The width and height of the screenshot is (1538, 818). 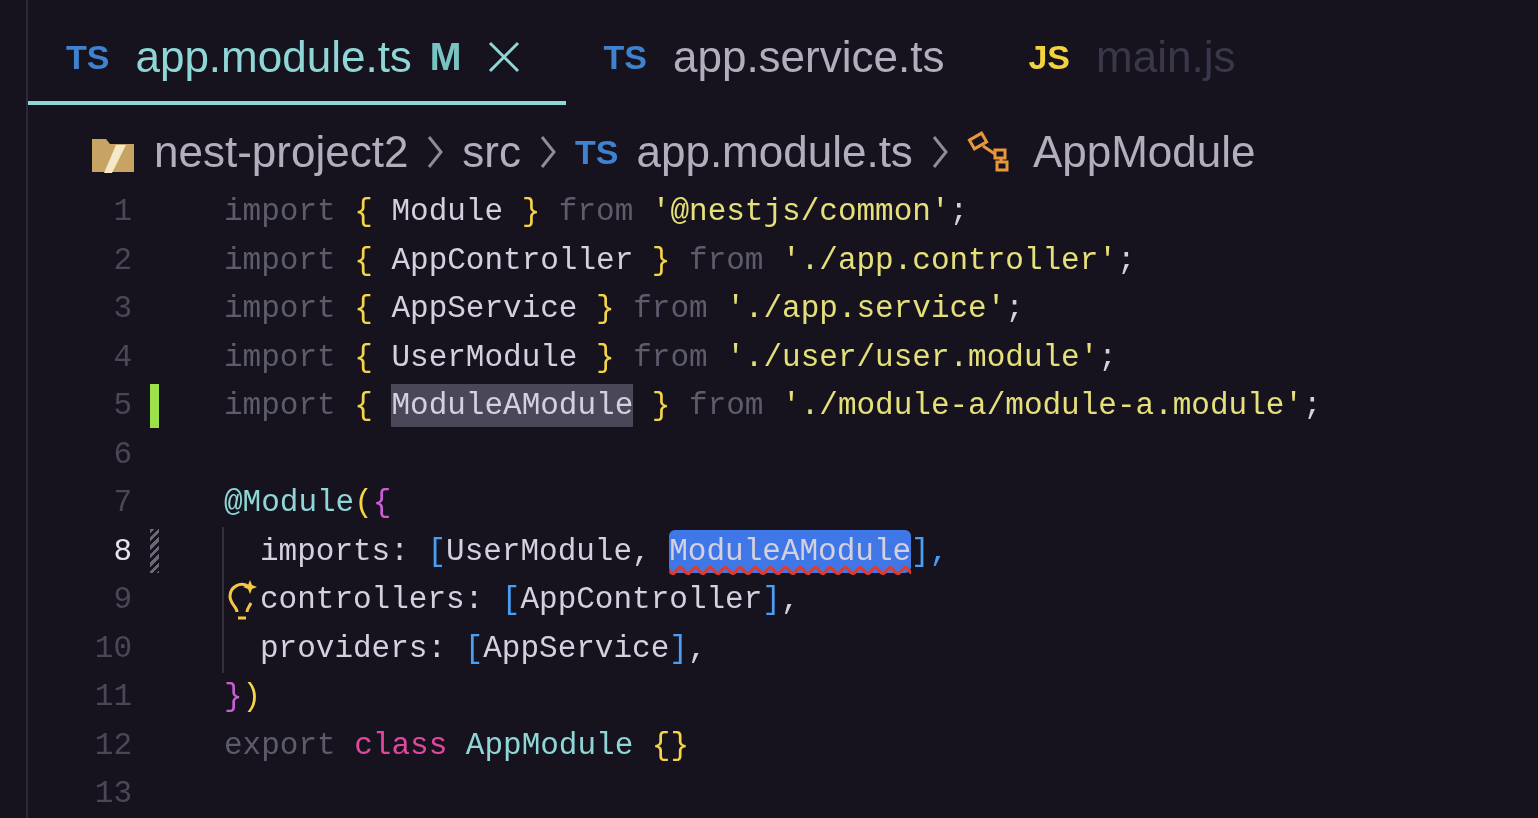 I want to click on breadcrumb-item: app.module.ts, so click(x=774, y=152).